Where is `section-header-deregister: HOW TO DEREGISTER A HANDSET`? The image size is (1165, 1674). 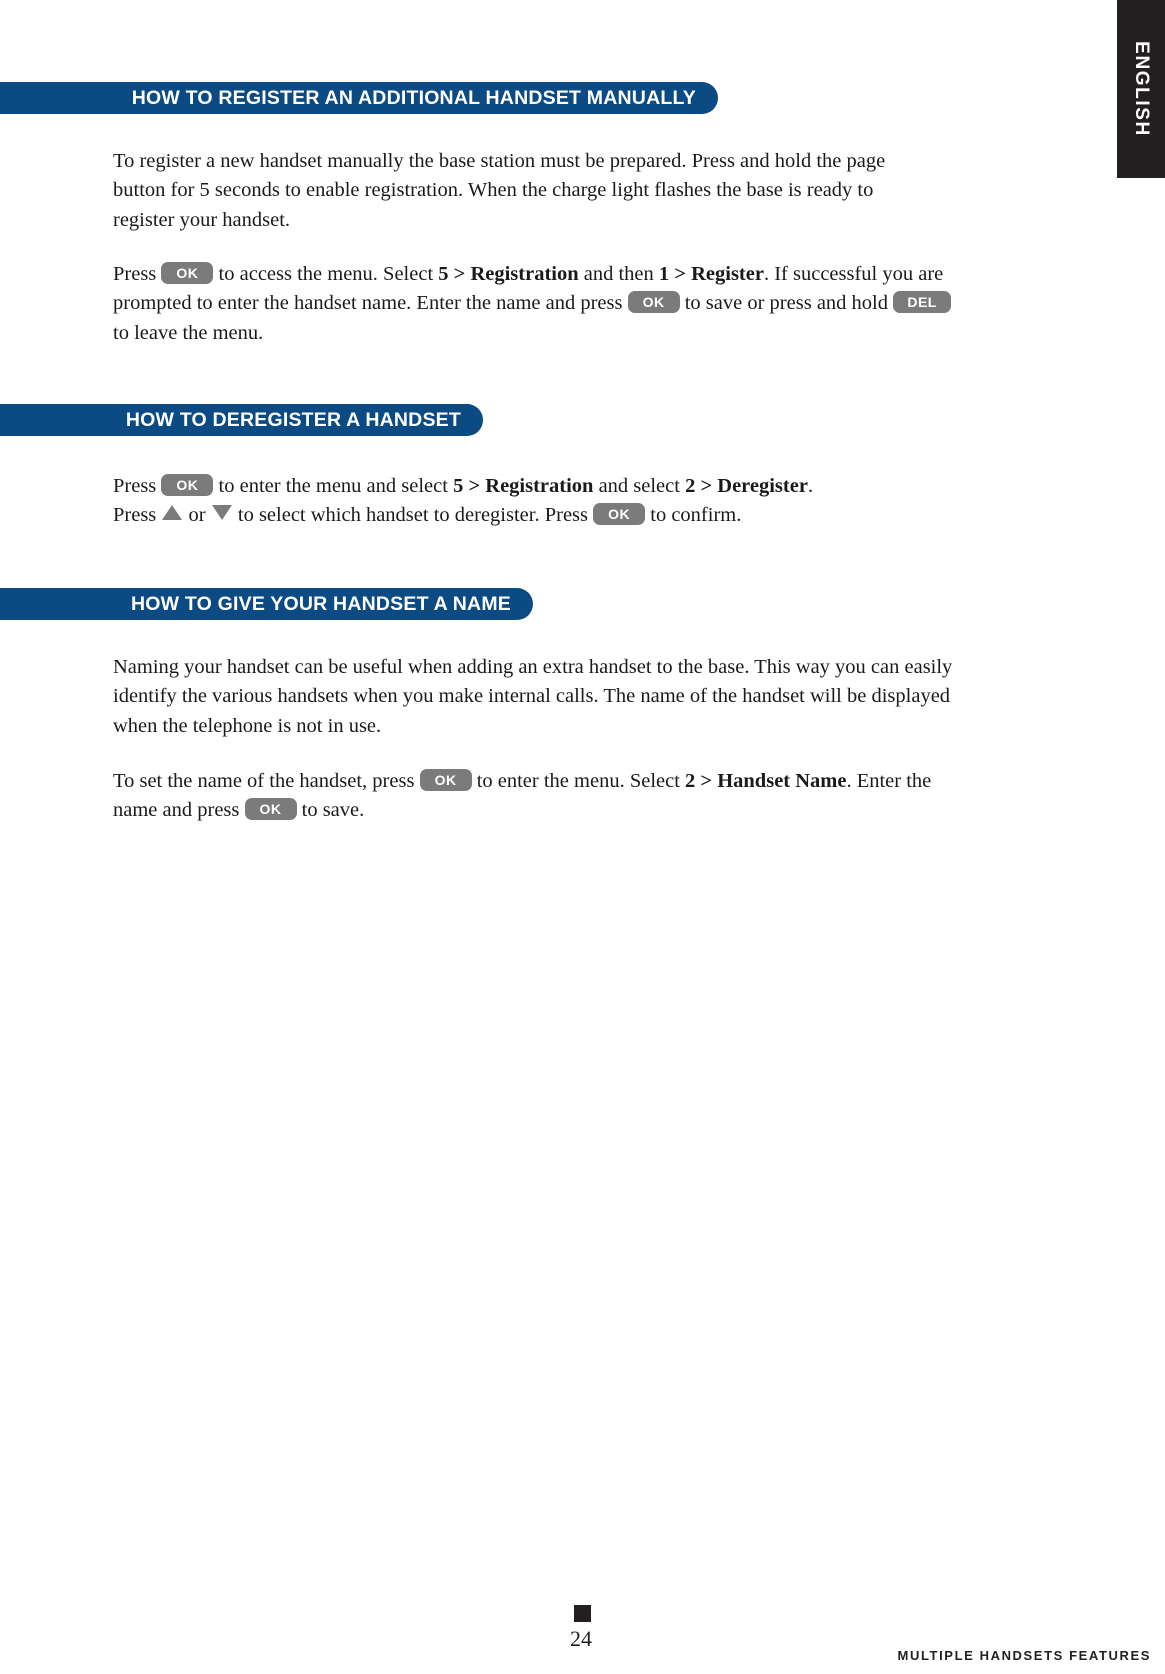 section-header-deregister: HOW TO DEREGISTER A HANDSET is located at coordinates (241, 420).